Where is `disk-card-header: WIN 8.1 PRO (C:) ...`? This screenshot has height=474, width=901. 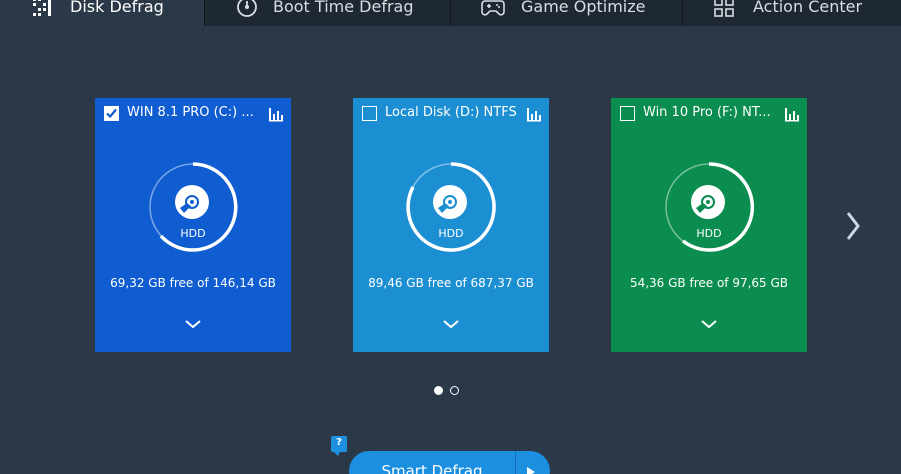
disk-card-header: WIN 8.1 PRO (C:) ... is located at coordinates (193, 114).